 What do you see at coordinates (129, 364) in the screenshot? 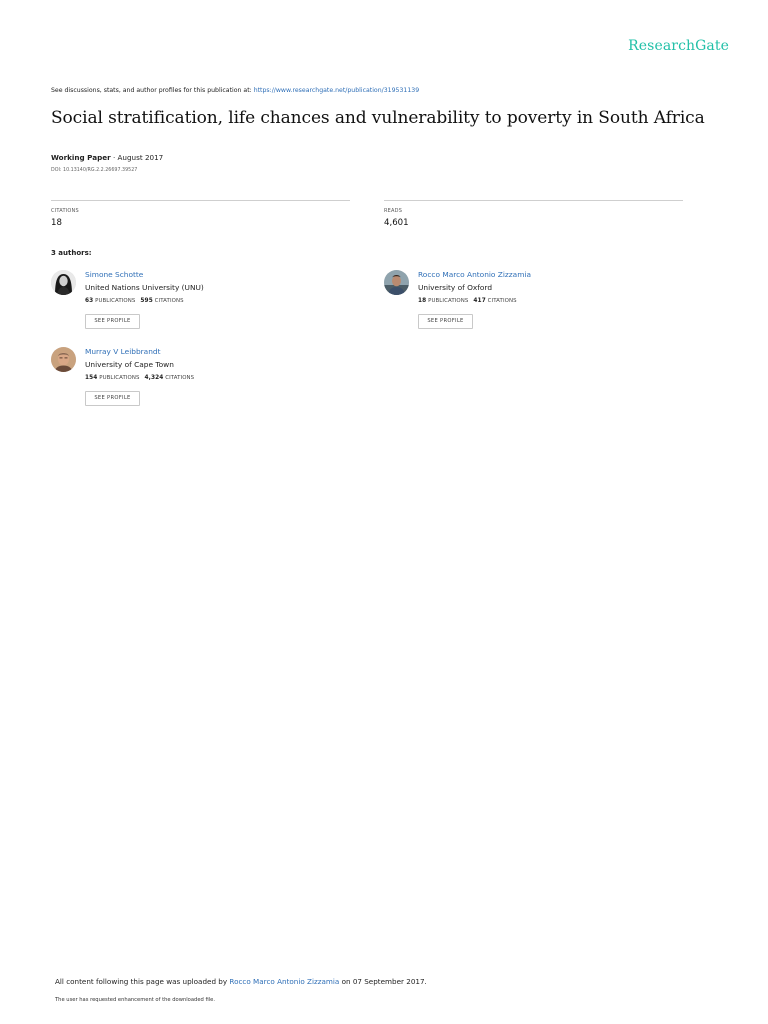
I see `author-institution: University of Cape Town` at bounding box center [129, 364].